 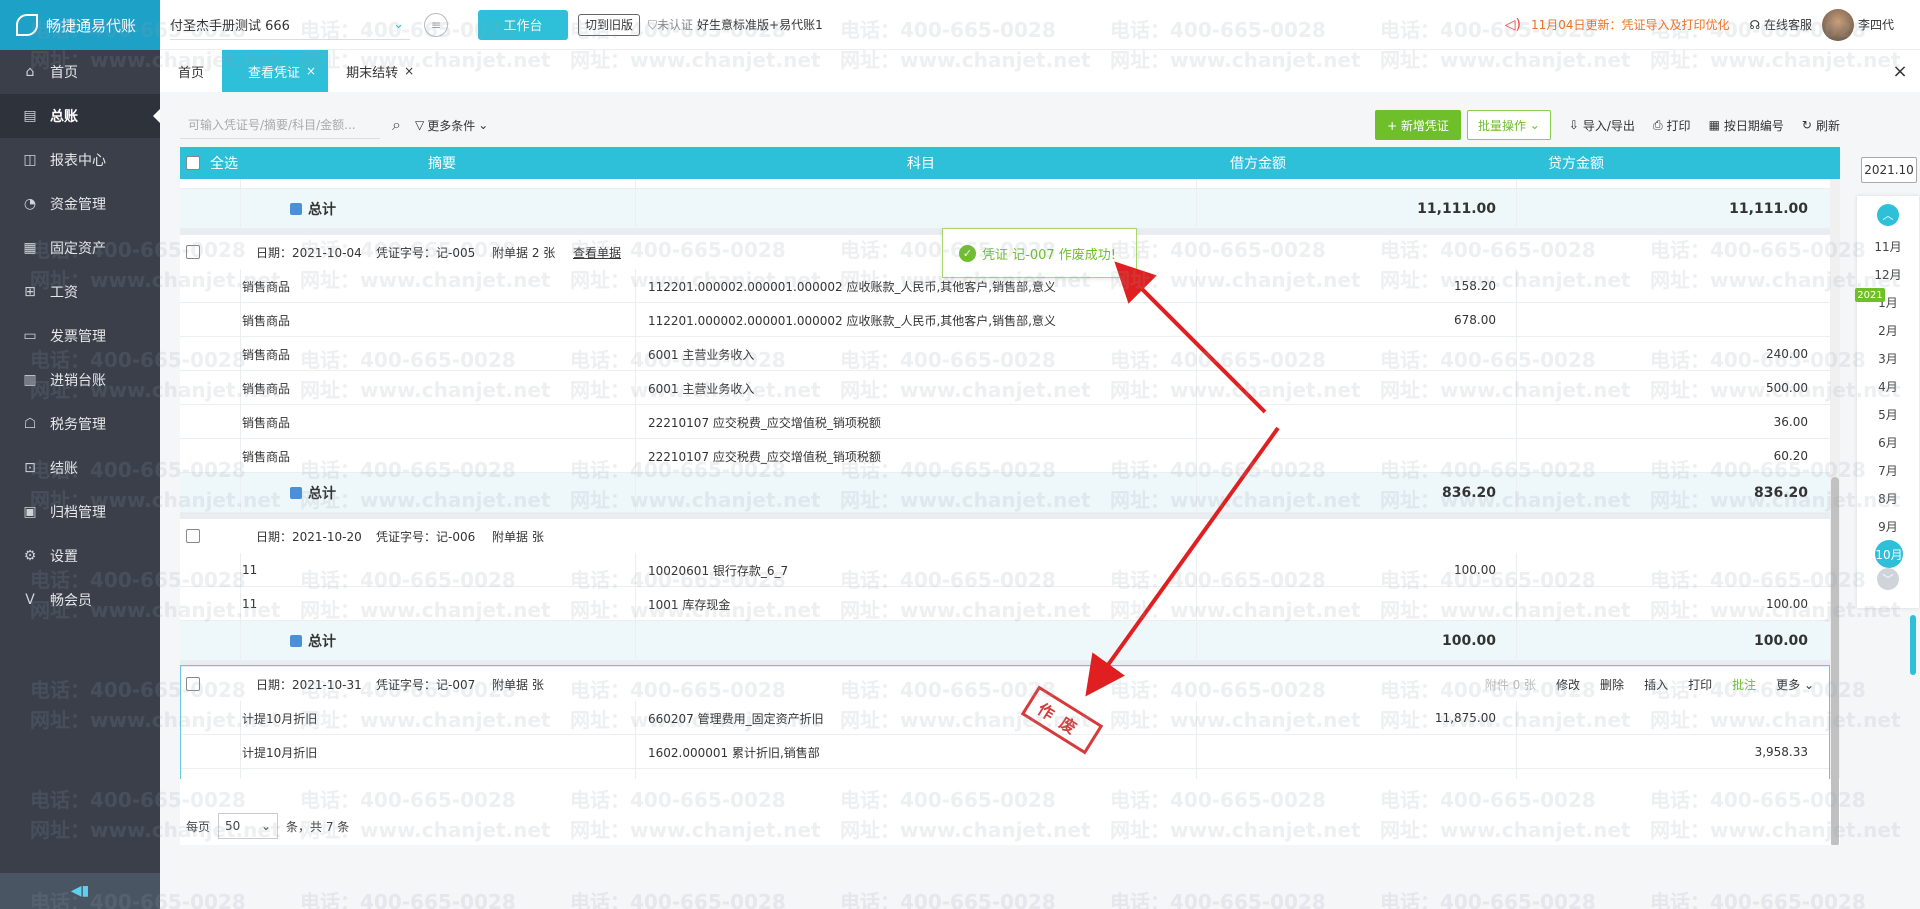 I want to click on tab-view-voucher: 查看凭证 ×, so click(x=275, y=71).